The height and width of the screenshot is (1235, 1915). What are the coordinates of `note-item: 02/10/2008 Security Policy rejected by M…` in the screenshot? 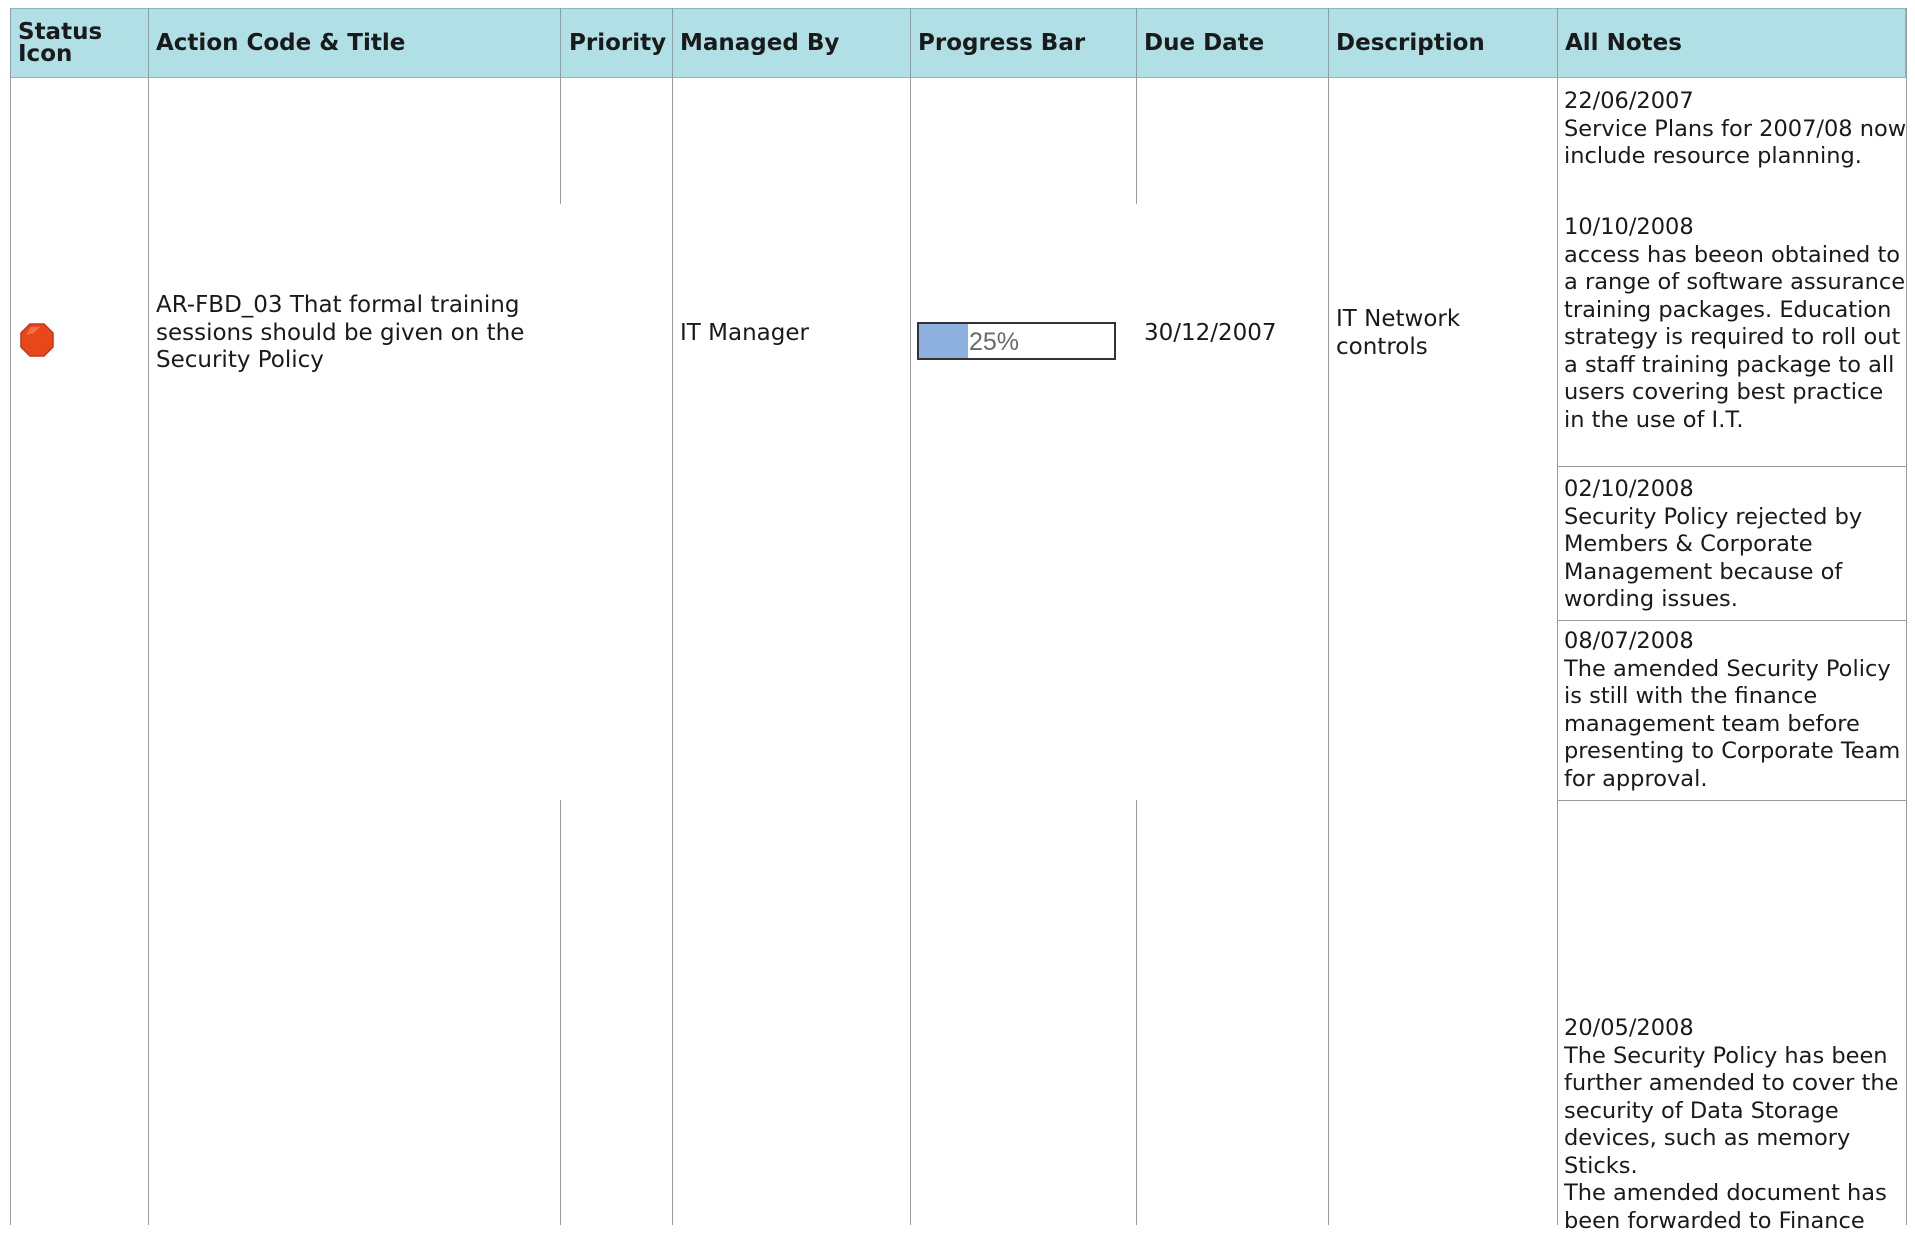 It's located at (1736, 545).